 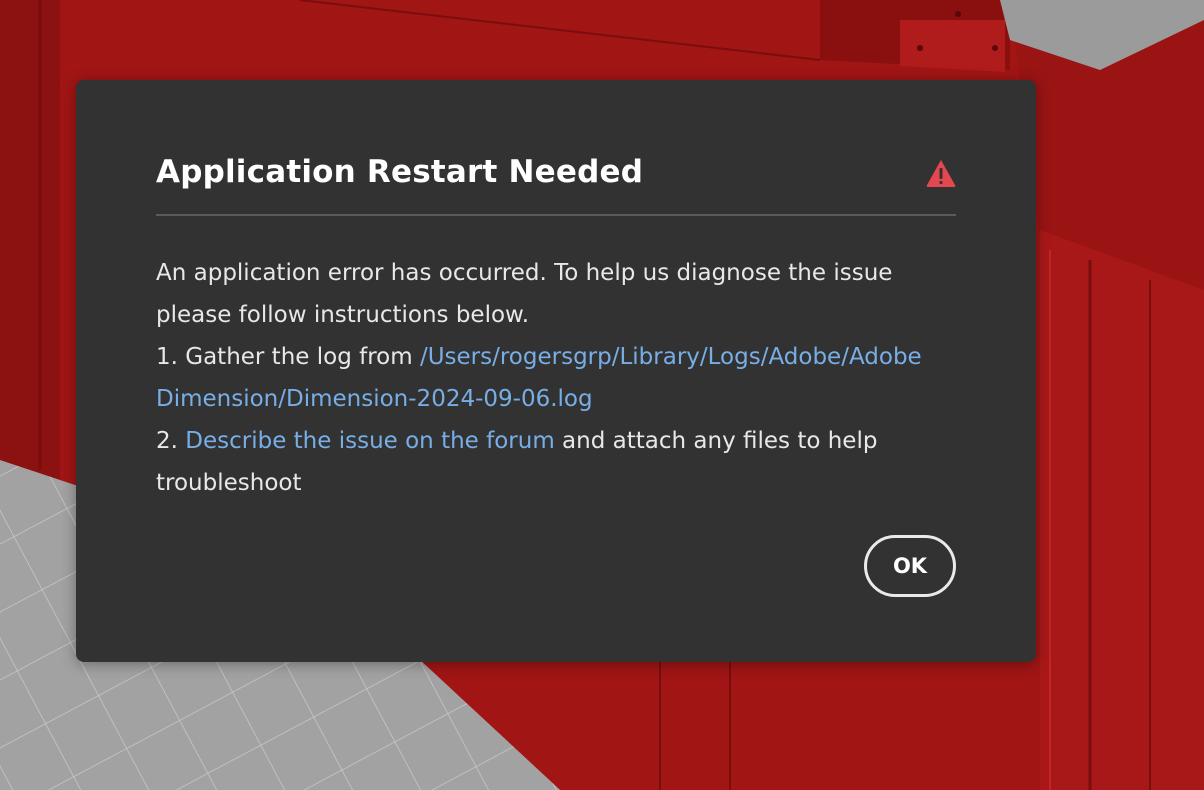 I want to click on forum-link: Describe the issue on the forum, so click(x=369, y=441).